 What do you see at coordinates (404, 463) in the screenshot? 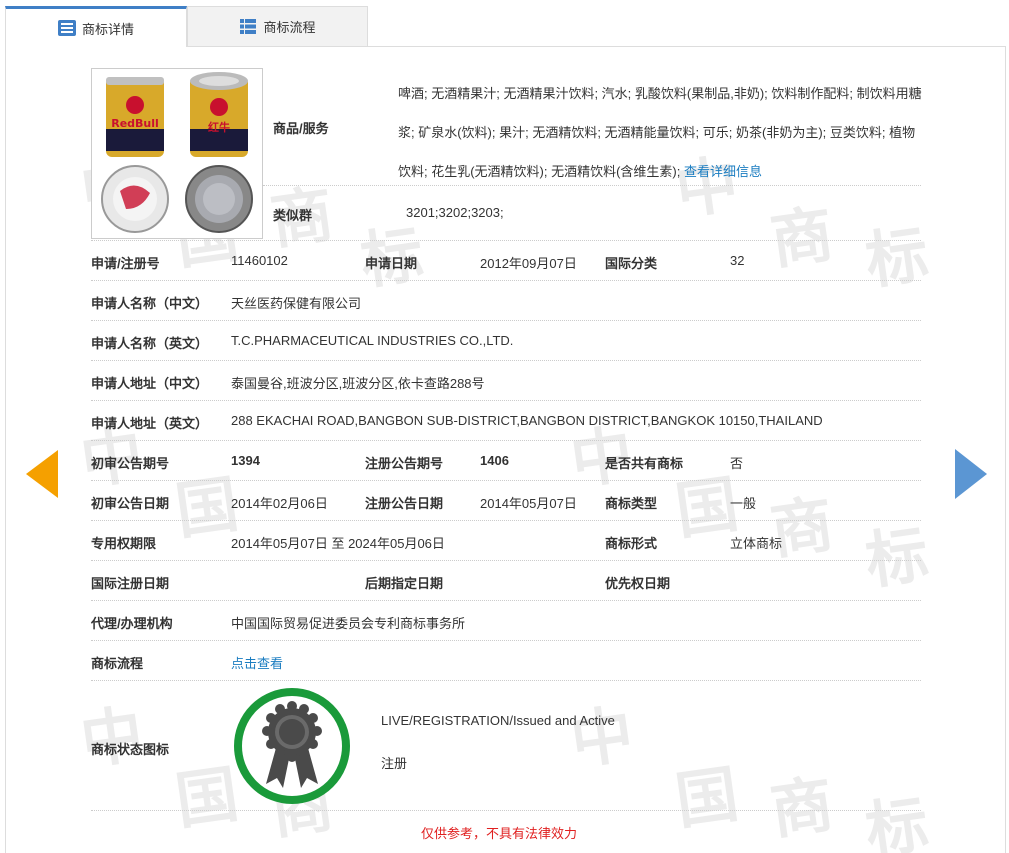
I see `reg-issue-label: 注册公告期号` at bounding box center [404, 463].